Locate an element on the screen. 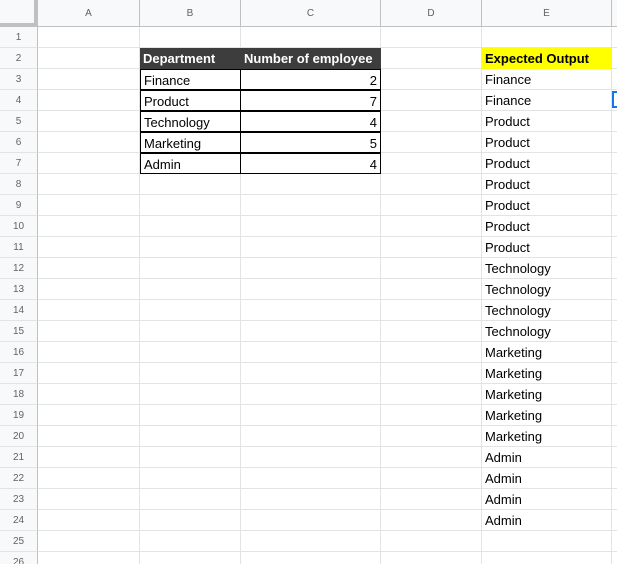  row-header: 23 is located at coordinates (19, 499).